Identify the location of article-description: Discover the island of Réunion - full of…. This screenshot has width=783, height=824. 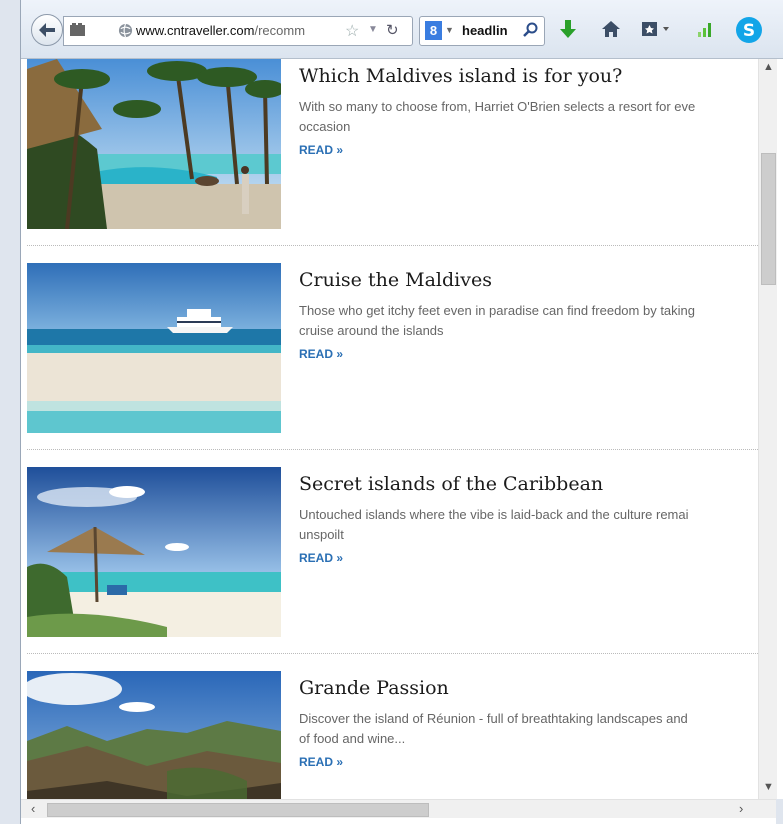
(528, 729).